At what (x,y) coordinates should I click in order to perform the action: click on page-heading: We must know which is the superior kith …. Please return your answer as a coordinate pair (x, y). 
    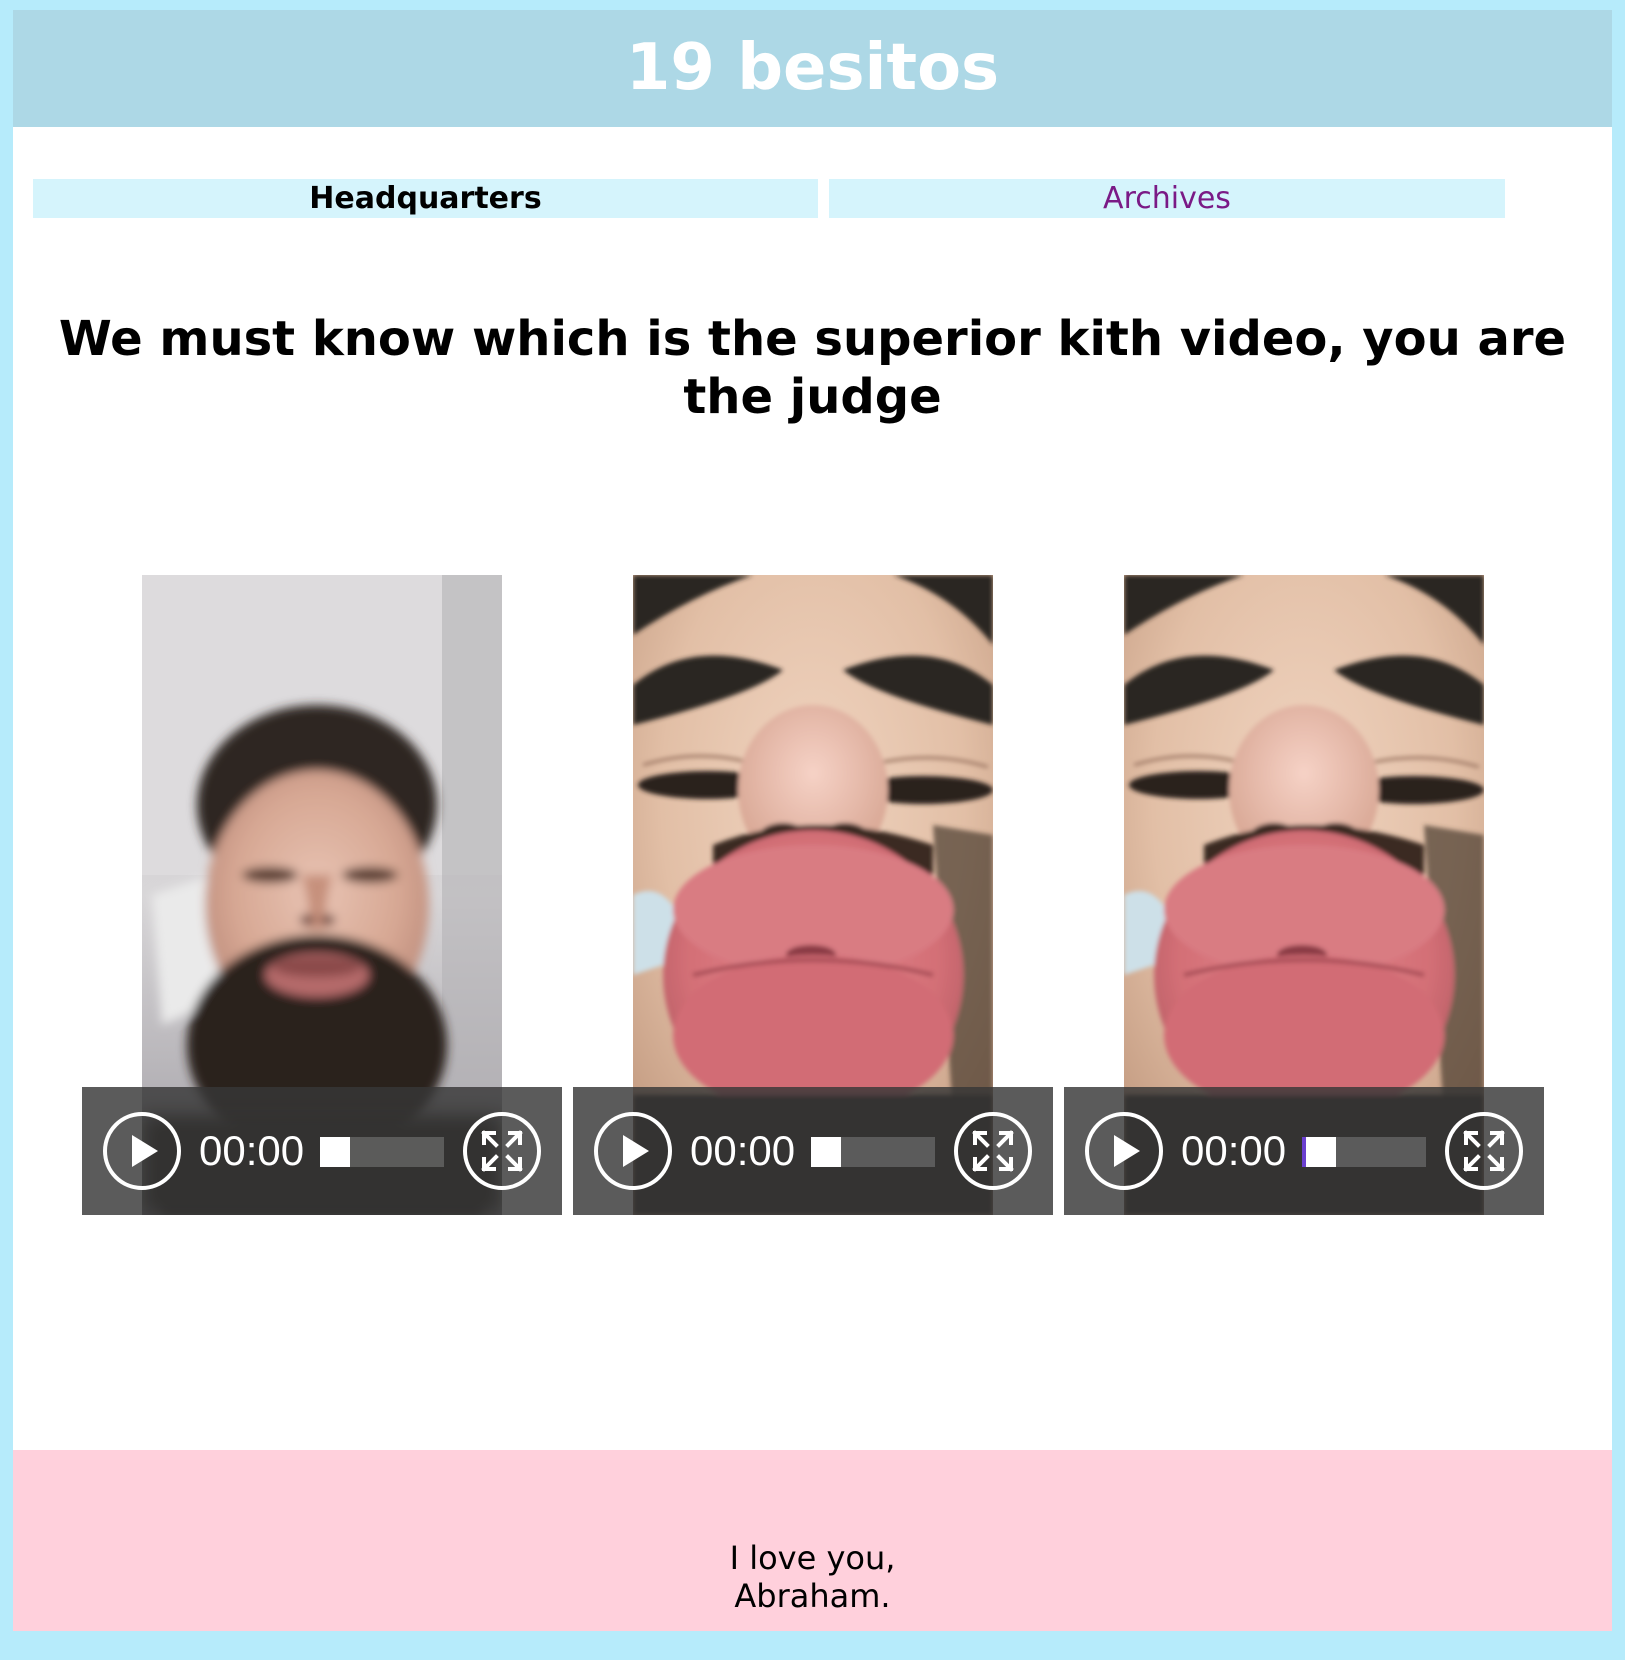
    Looking at the image, I should click on (812, 368).